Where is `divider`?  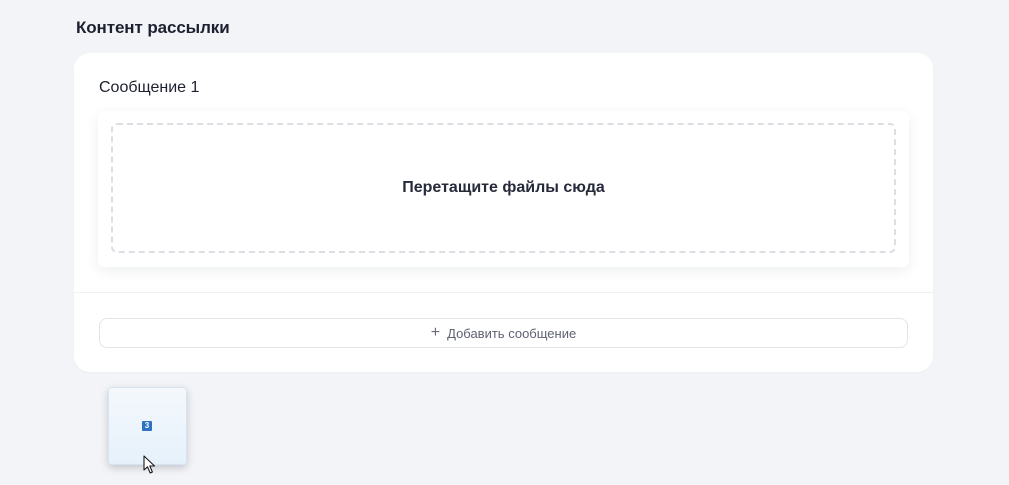 divider is located at coordinates (503, 292).